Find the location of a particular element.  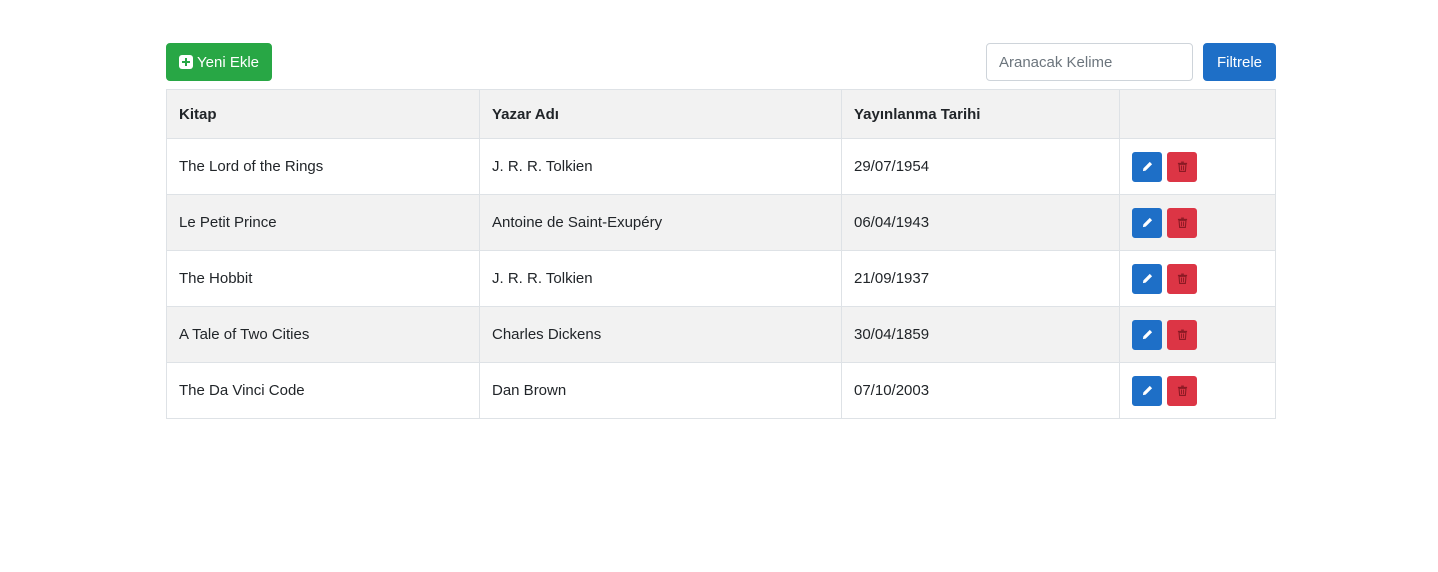

table-row: The Hobbit J. R. R. Tolkien 21/09/1937 is located at coordinates (721, 278).